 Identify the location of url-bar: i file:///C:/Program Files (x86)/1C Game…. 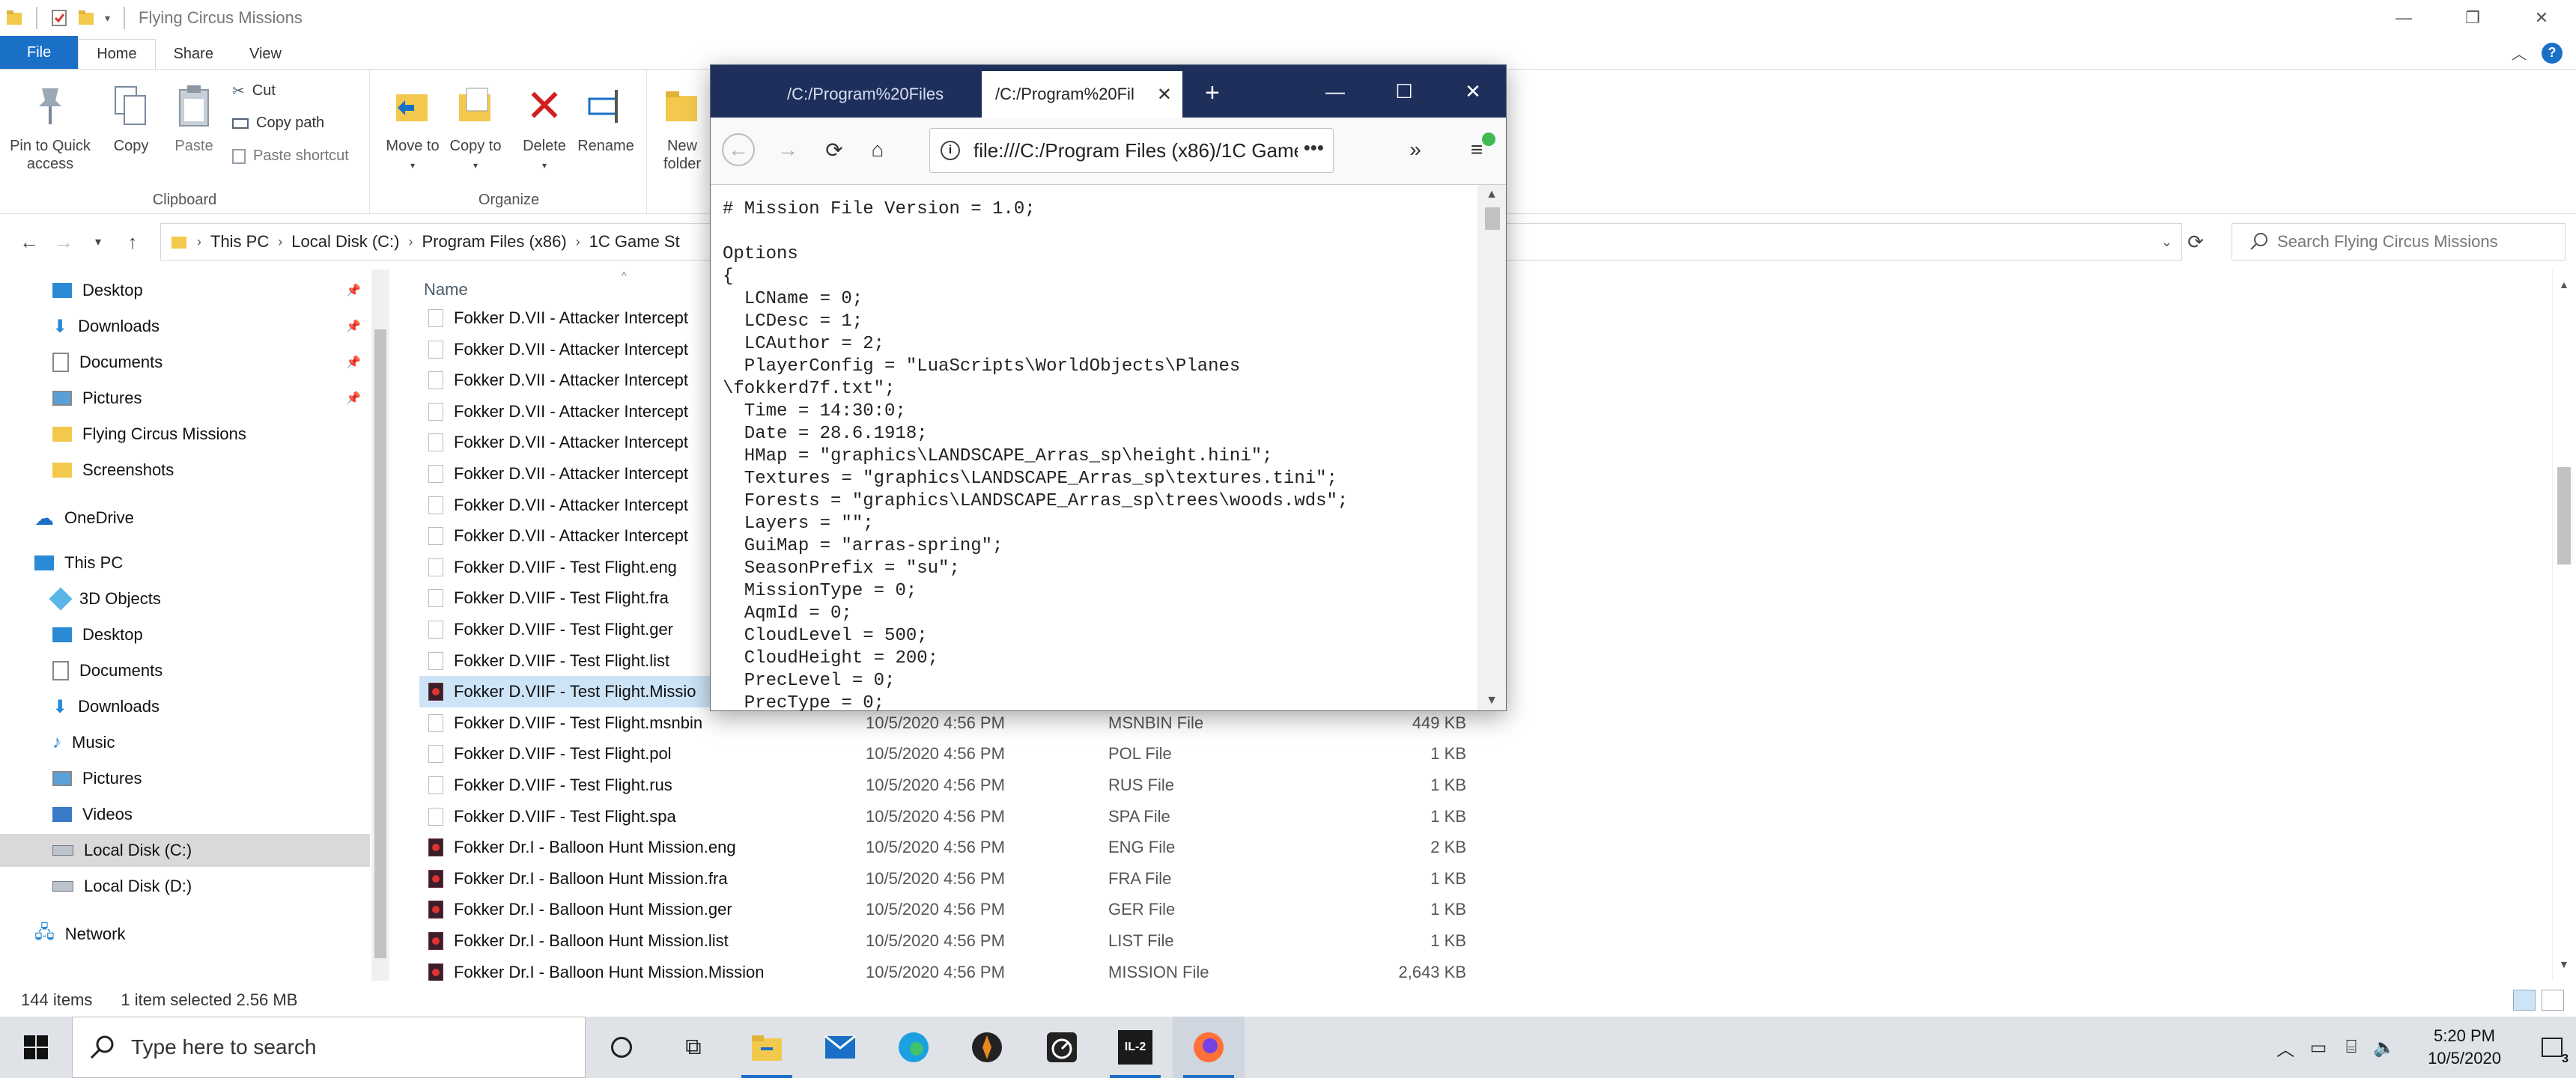
(1131, 150).